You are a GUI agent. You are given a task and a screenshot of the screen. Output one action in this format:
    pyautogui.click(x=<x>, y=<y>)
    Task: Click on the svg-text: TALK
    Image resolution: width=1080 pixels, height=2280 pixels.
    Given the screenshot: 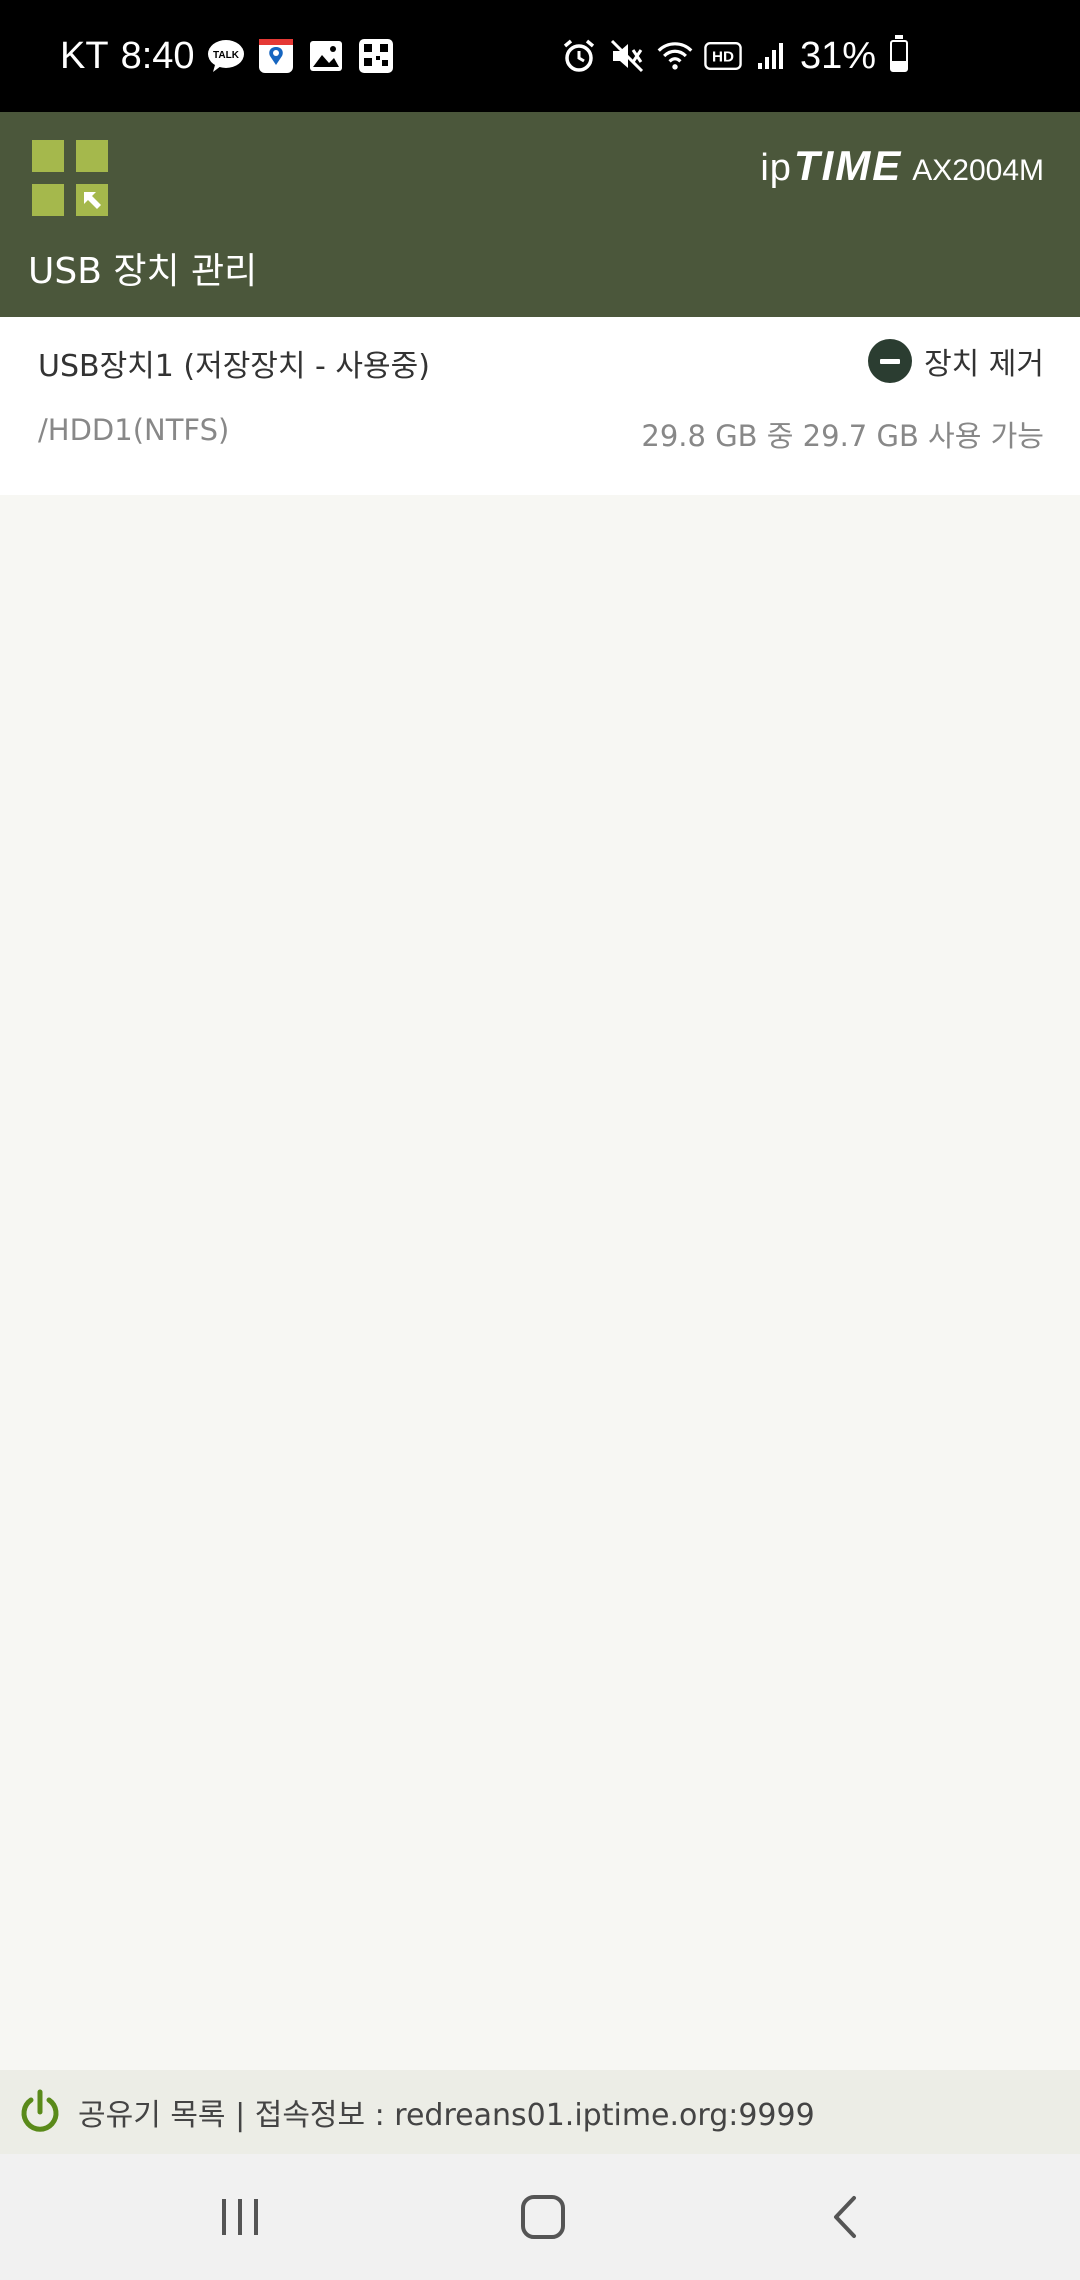 What is the action you would take?
    pyautogui.click(x=226, y=55)
    